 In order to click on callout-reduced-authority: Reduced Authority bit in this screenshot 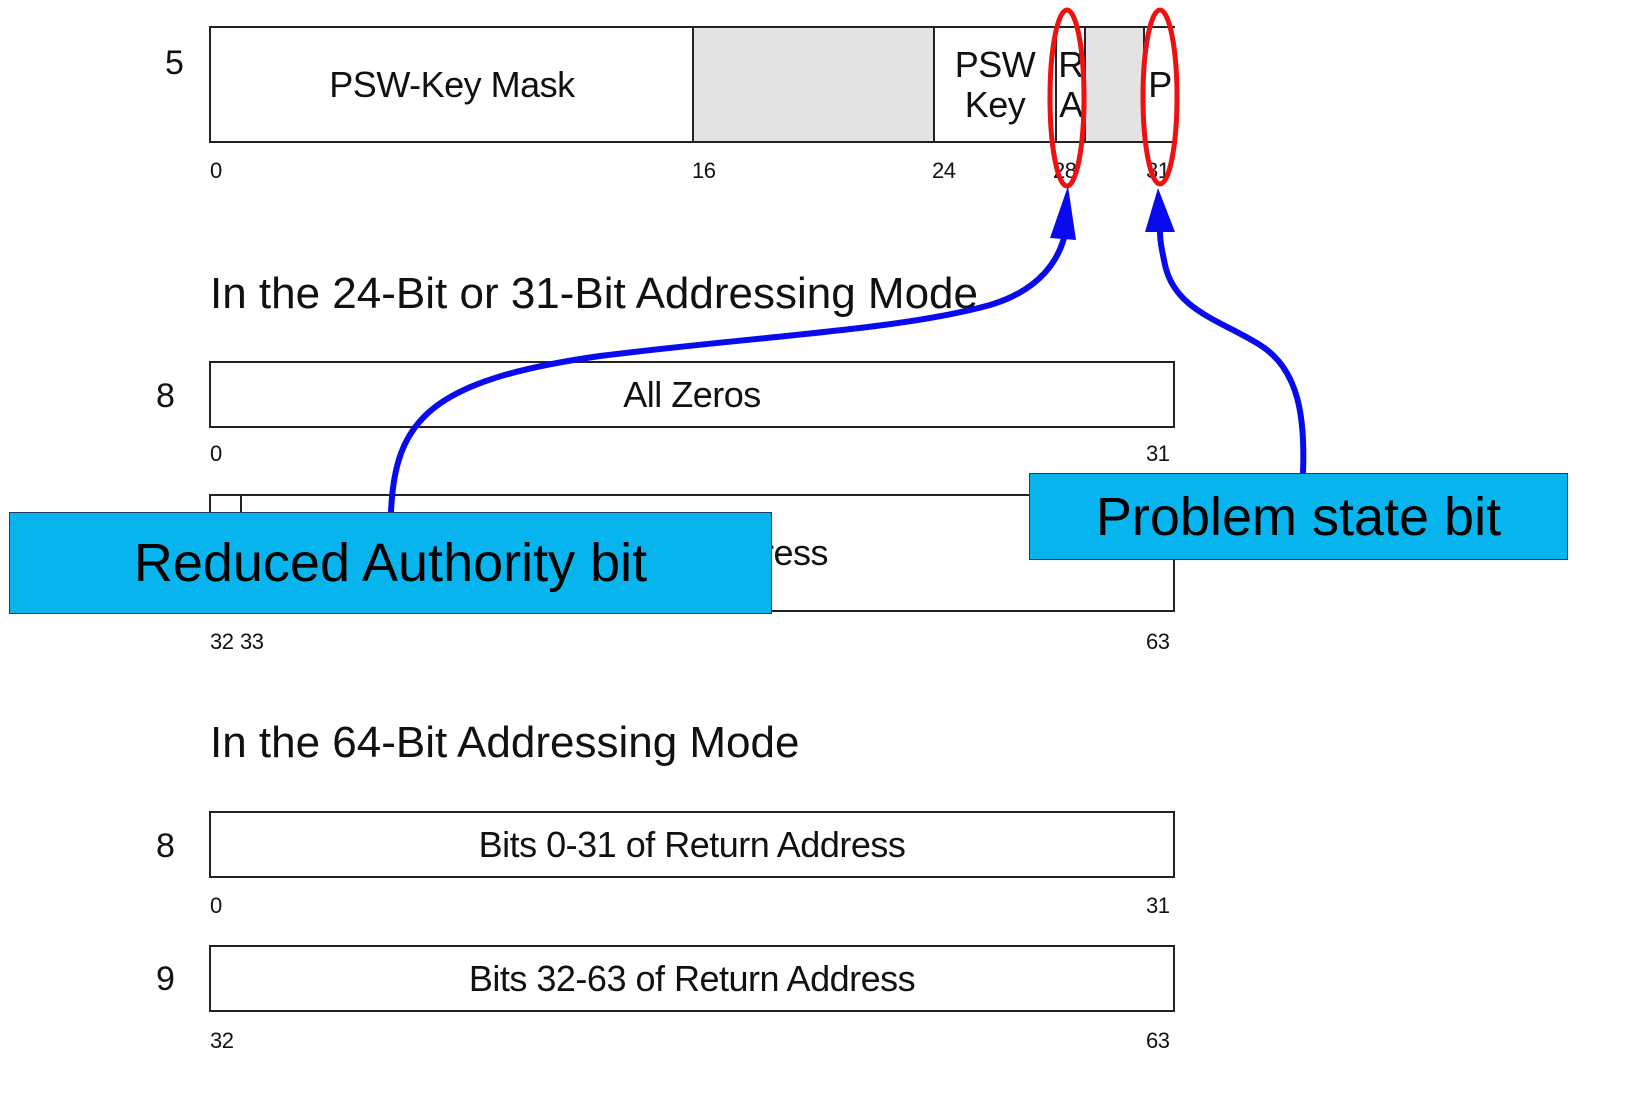, I will do `click(390, 563)`.